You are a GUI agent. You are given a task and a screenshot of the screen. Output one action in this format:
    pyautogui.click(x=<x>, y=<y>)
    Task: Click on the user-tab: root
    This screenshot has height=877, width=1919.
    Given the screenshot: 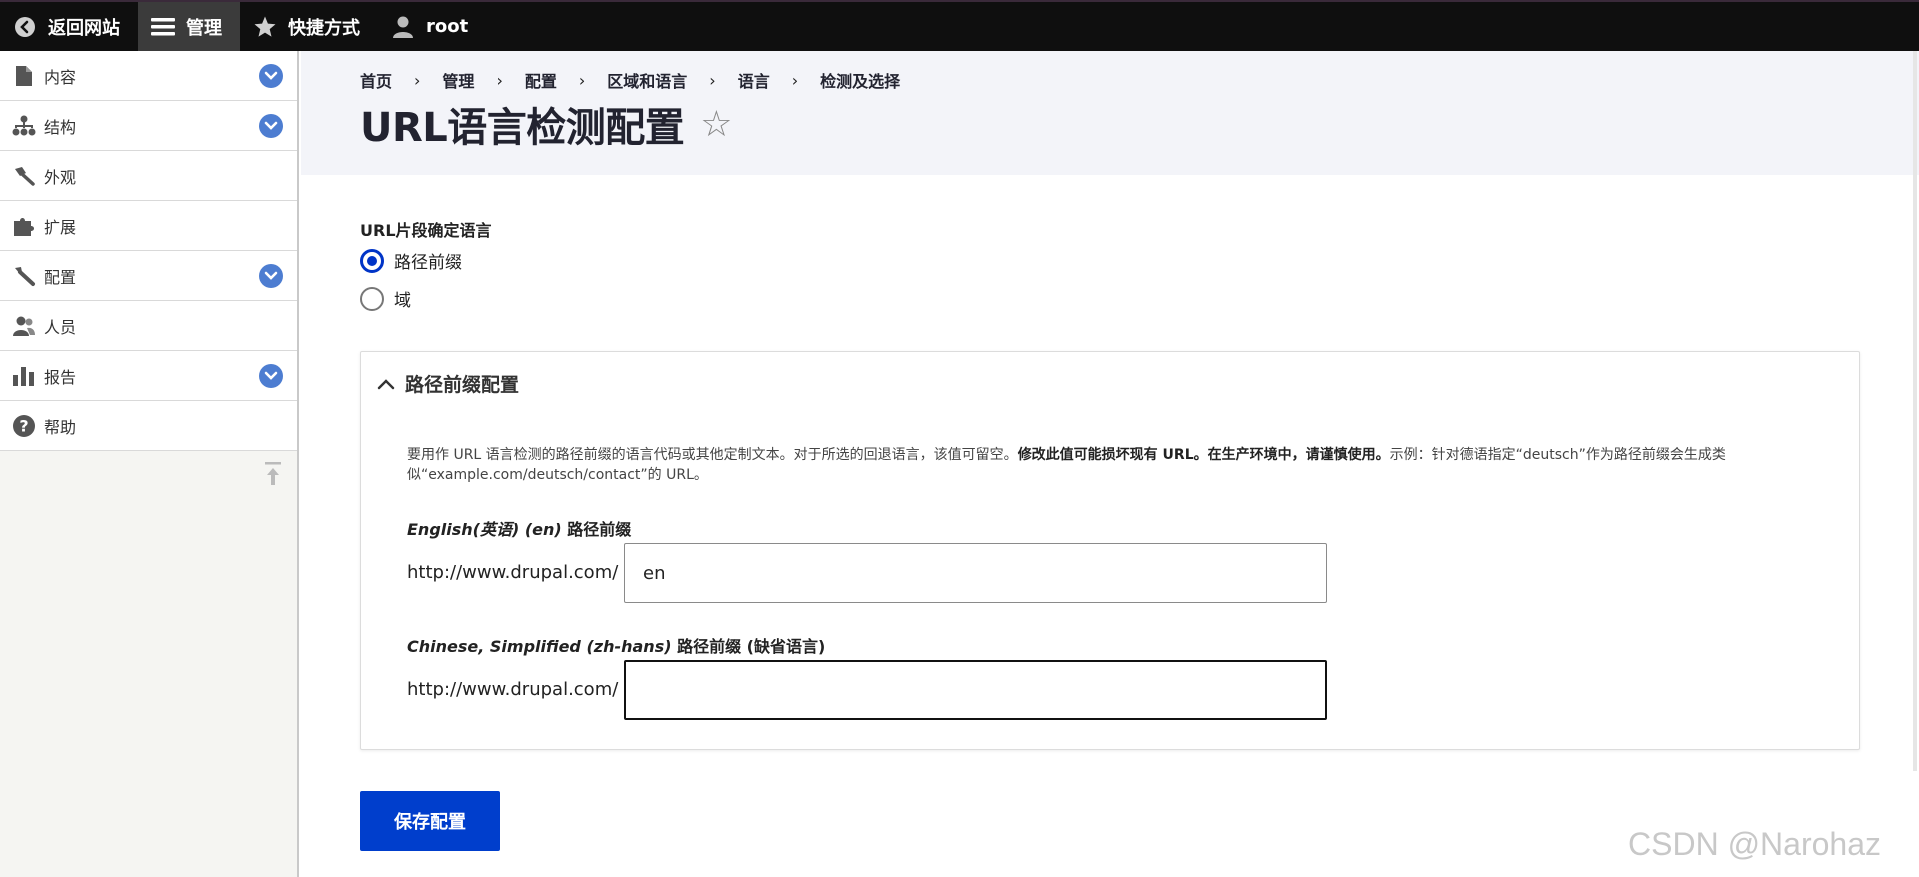 What is the action you would take?
    pyautogui.click(x=432, y=26)
    